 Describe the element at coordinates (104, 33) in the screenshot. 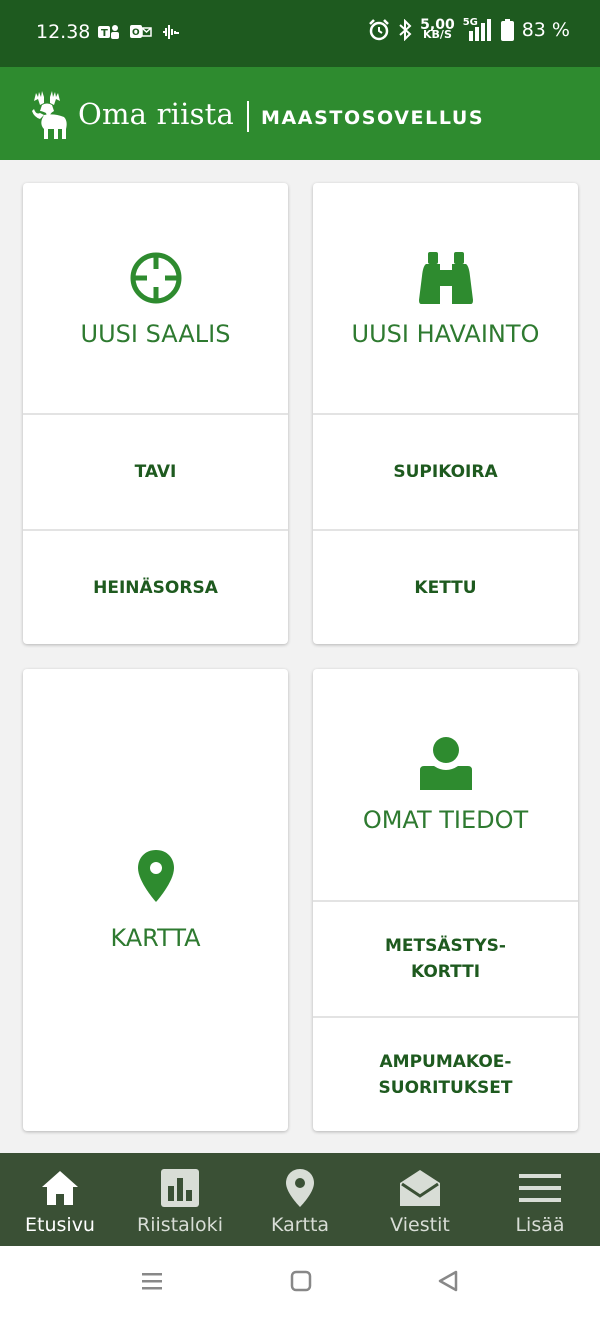

I see `svg-text: T` at that location.